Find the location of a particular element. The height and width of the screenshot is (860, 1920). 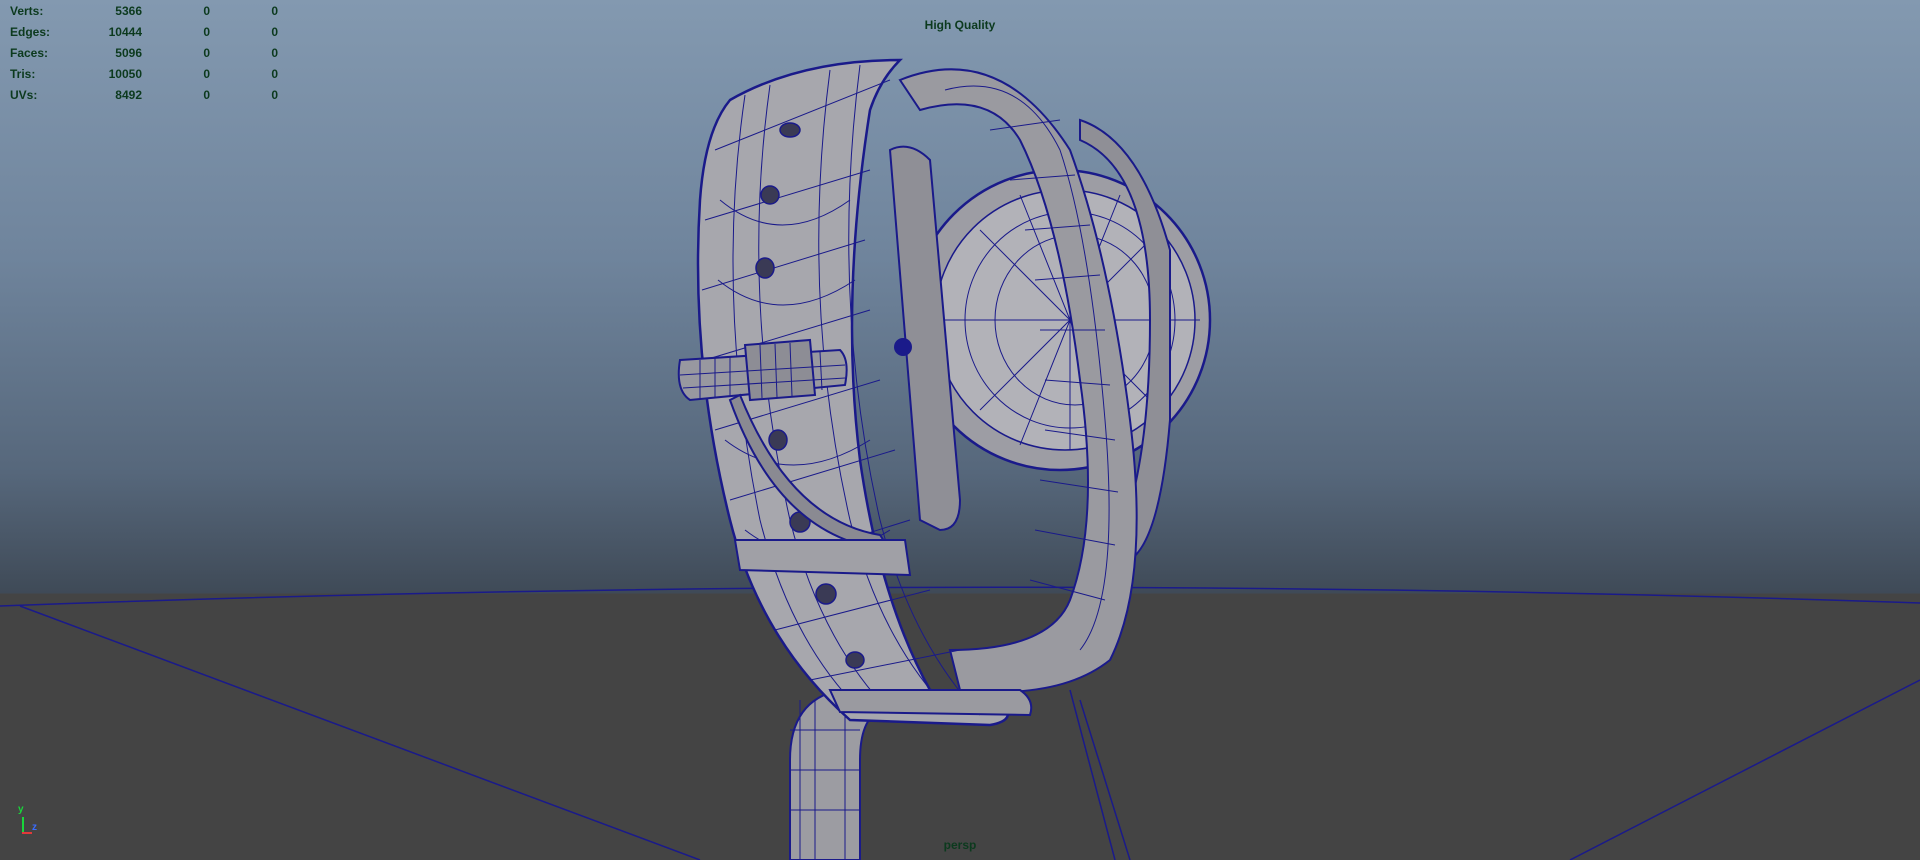

axis-gizmo: y z is located at coordinates (29, 822).